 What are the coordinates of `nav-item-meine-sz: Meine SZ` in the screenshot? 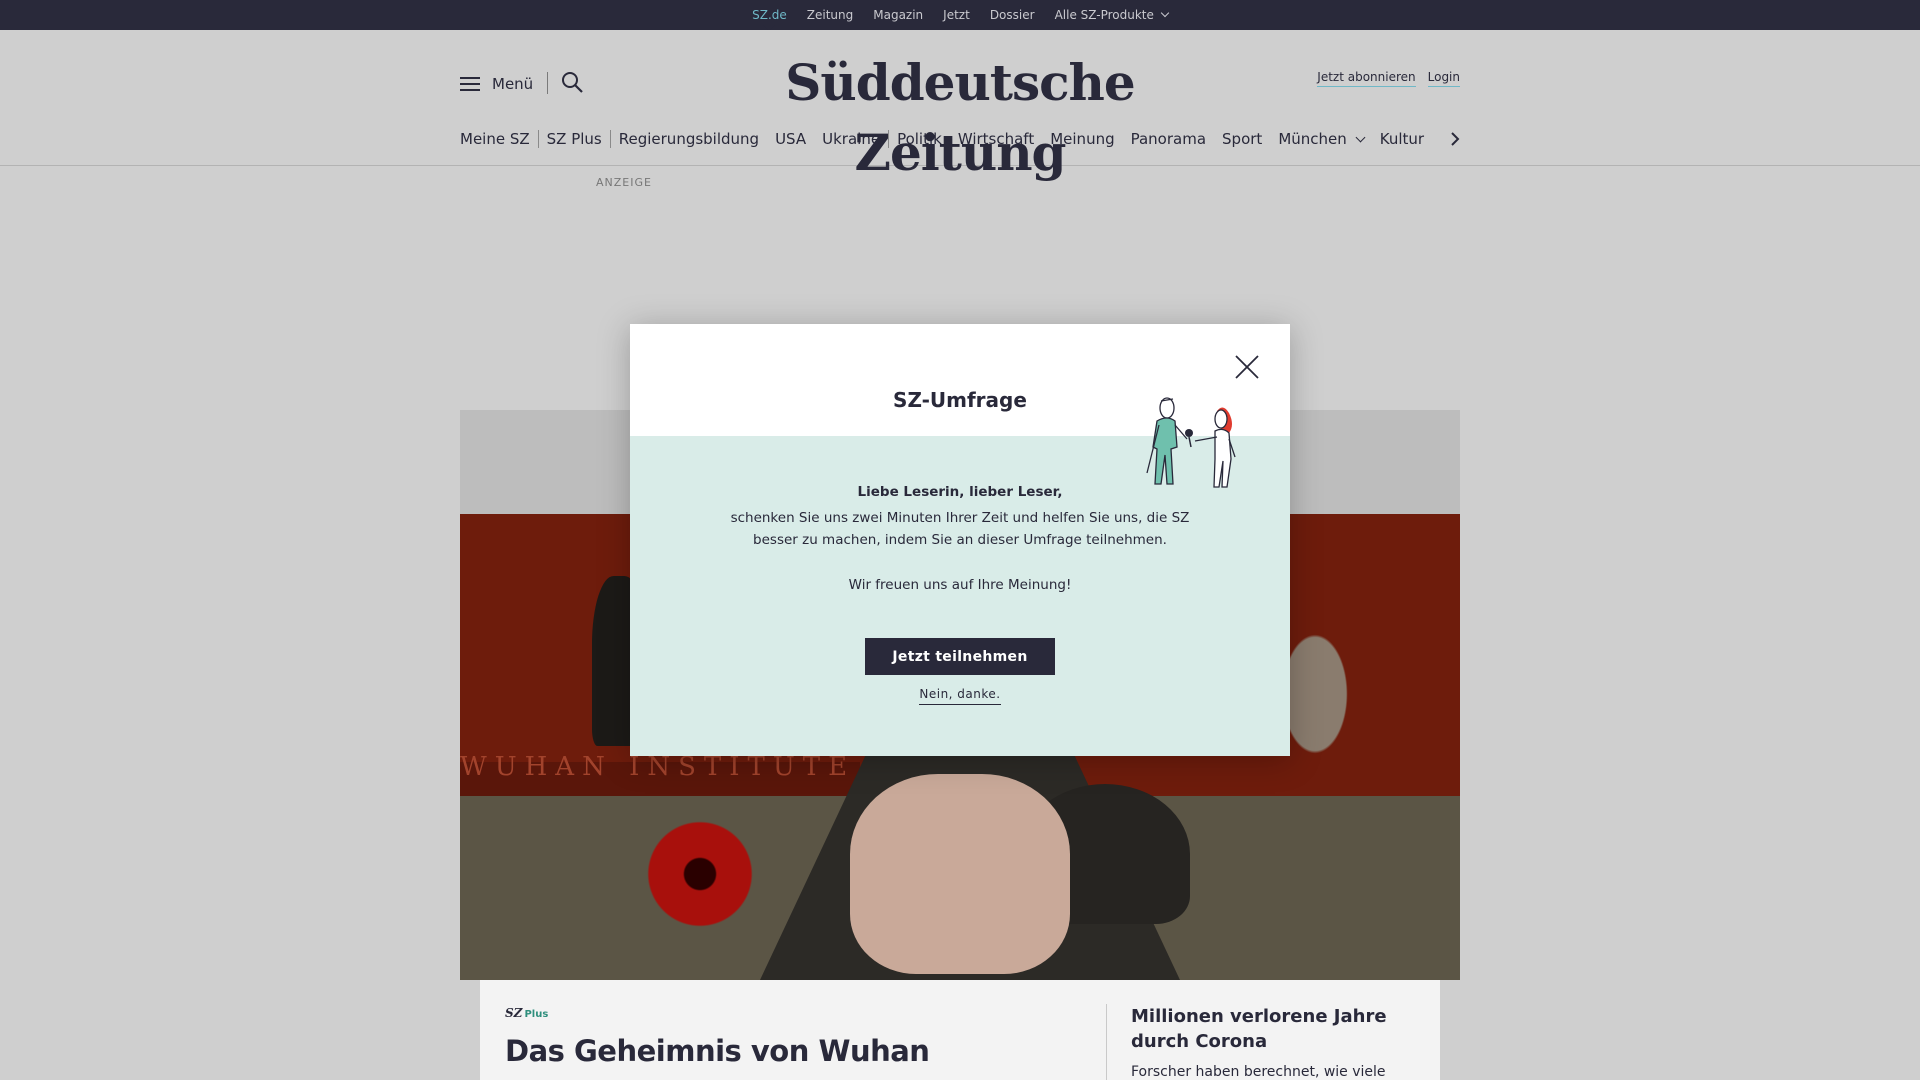 It's located at (499, 139).